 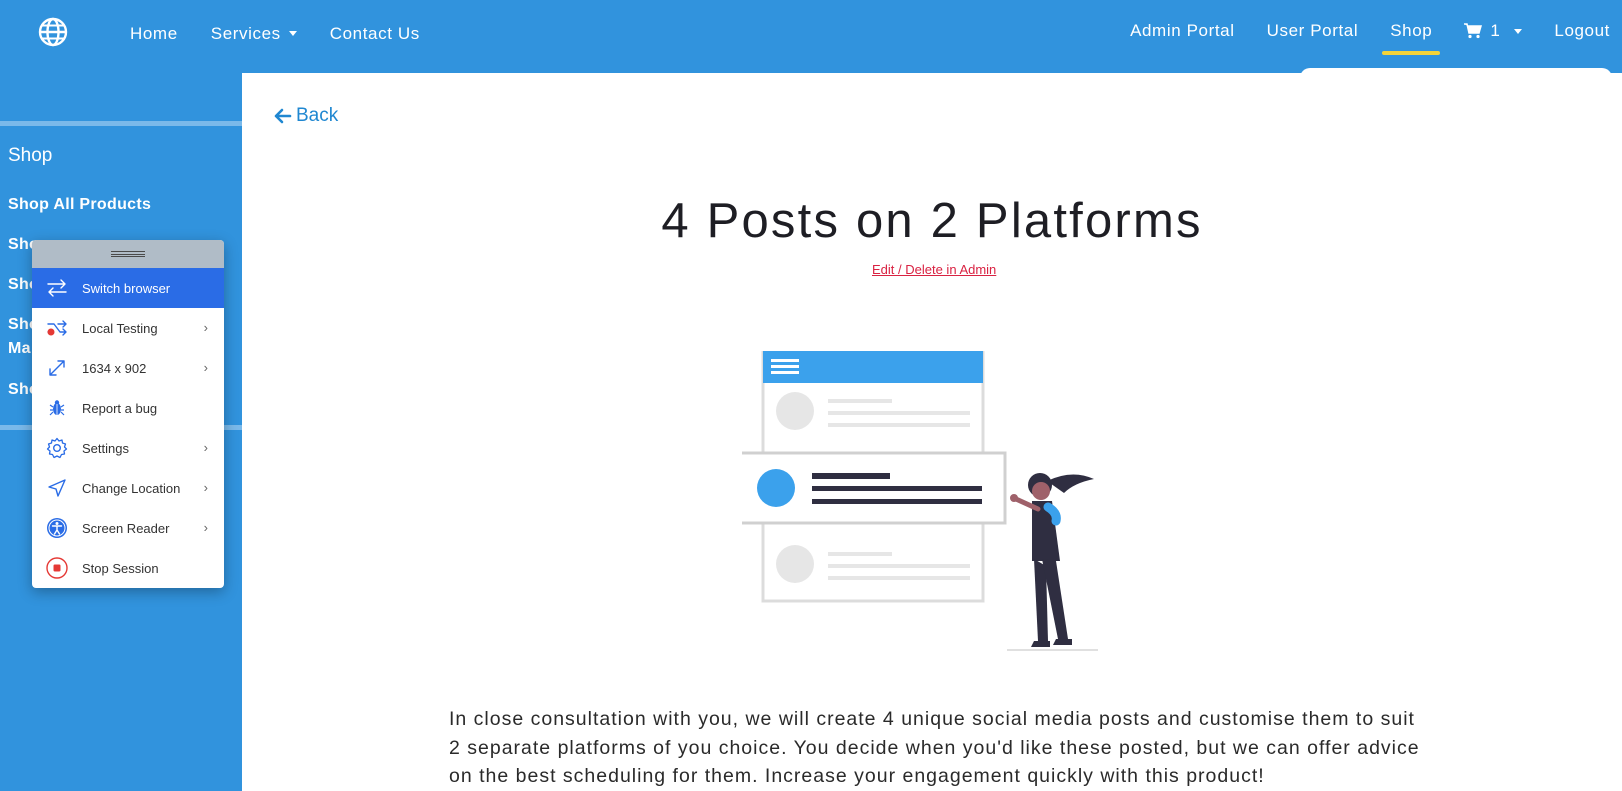 What do you see at coordinates (934, 269) in the screenshot?
I see `edit-delete-admin-link: Edit / Delete in Admin` at bounding box center [934, 269].